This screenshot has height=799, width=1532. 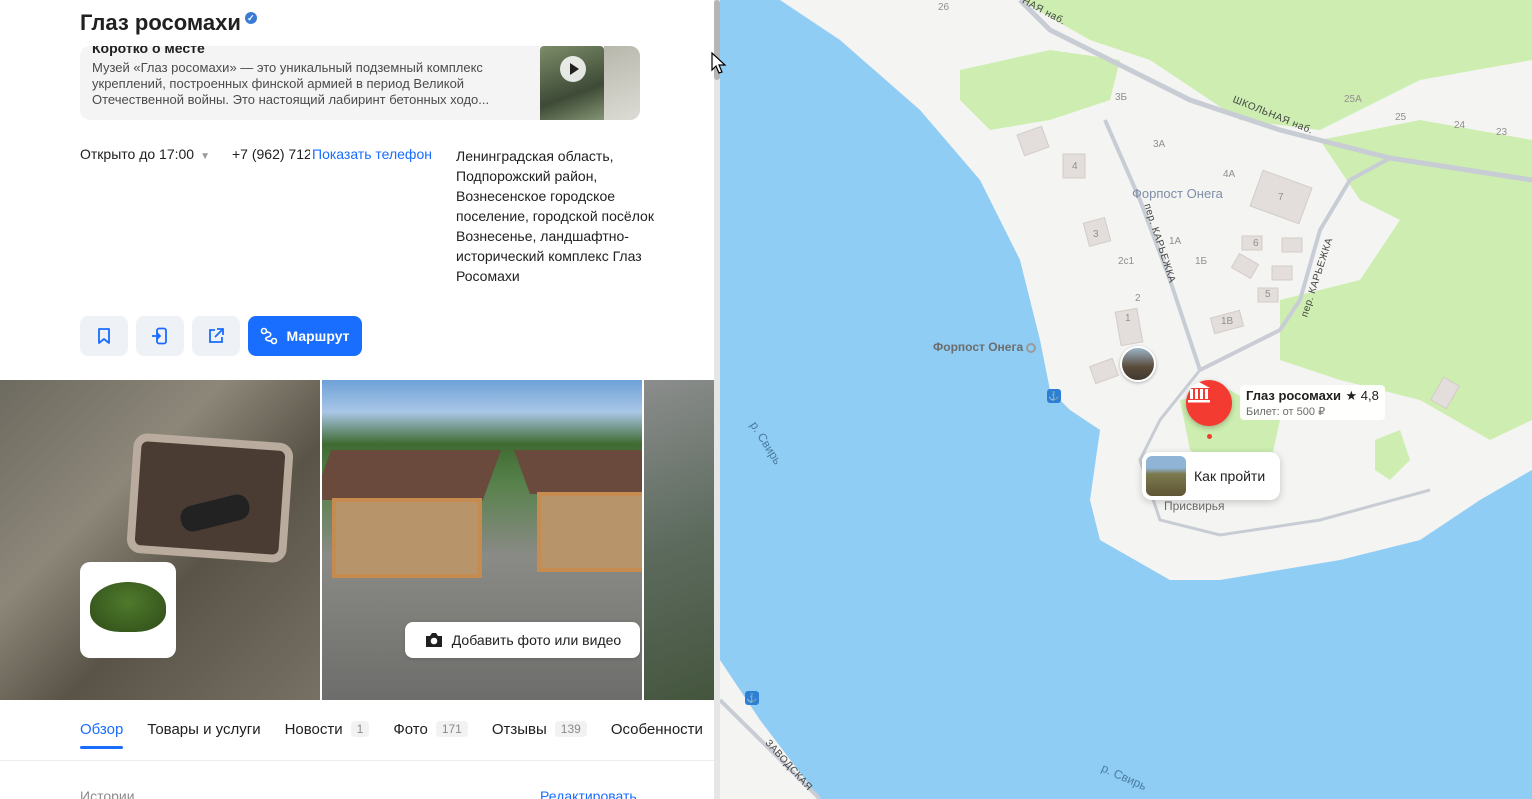 What do you see at coordinates (570, 729) in the screenshot?
I see `tab-count: 139` at bounding box center [570, 729].